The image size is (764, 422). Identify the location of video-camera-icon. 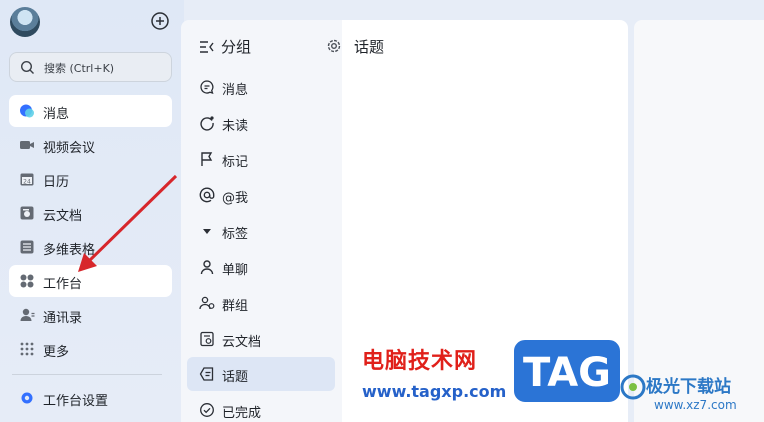
(27, 145).